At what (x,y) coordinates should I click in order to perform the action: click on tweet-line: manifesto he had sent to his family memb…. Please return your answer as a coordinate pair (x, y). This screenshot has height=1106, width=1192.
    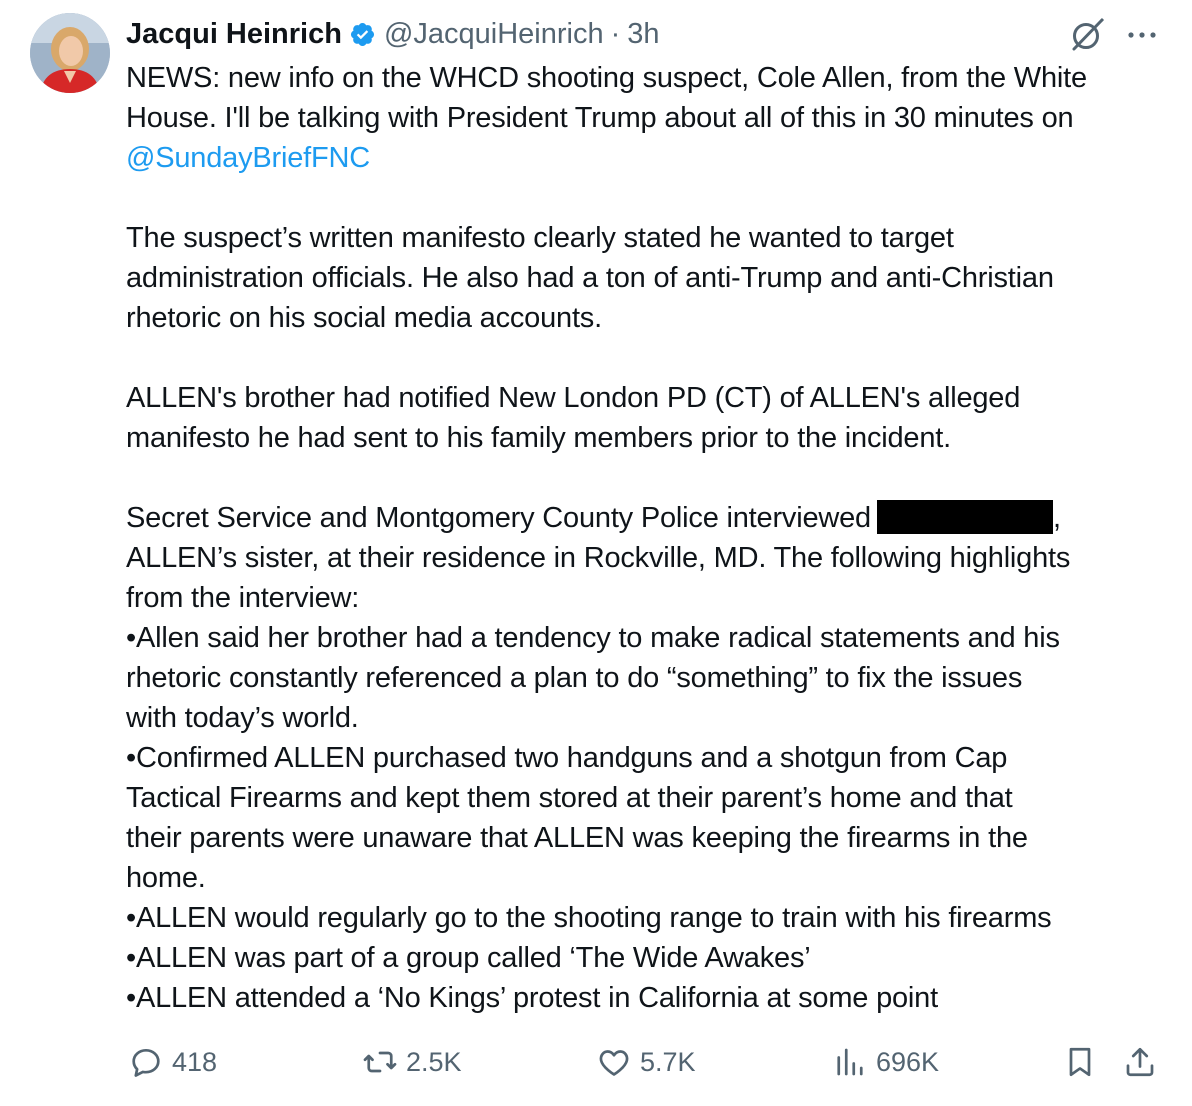
    Looking at the image, I should click on (538, 438).